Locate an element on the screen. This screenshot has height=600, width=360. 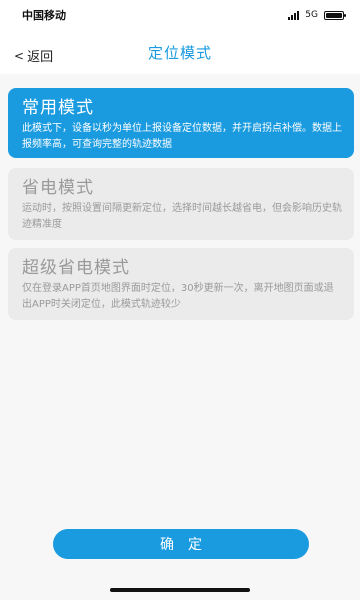
home-indicator is located at coordinates (180, 590).